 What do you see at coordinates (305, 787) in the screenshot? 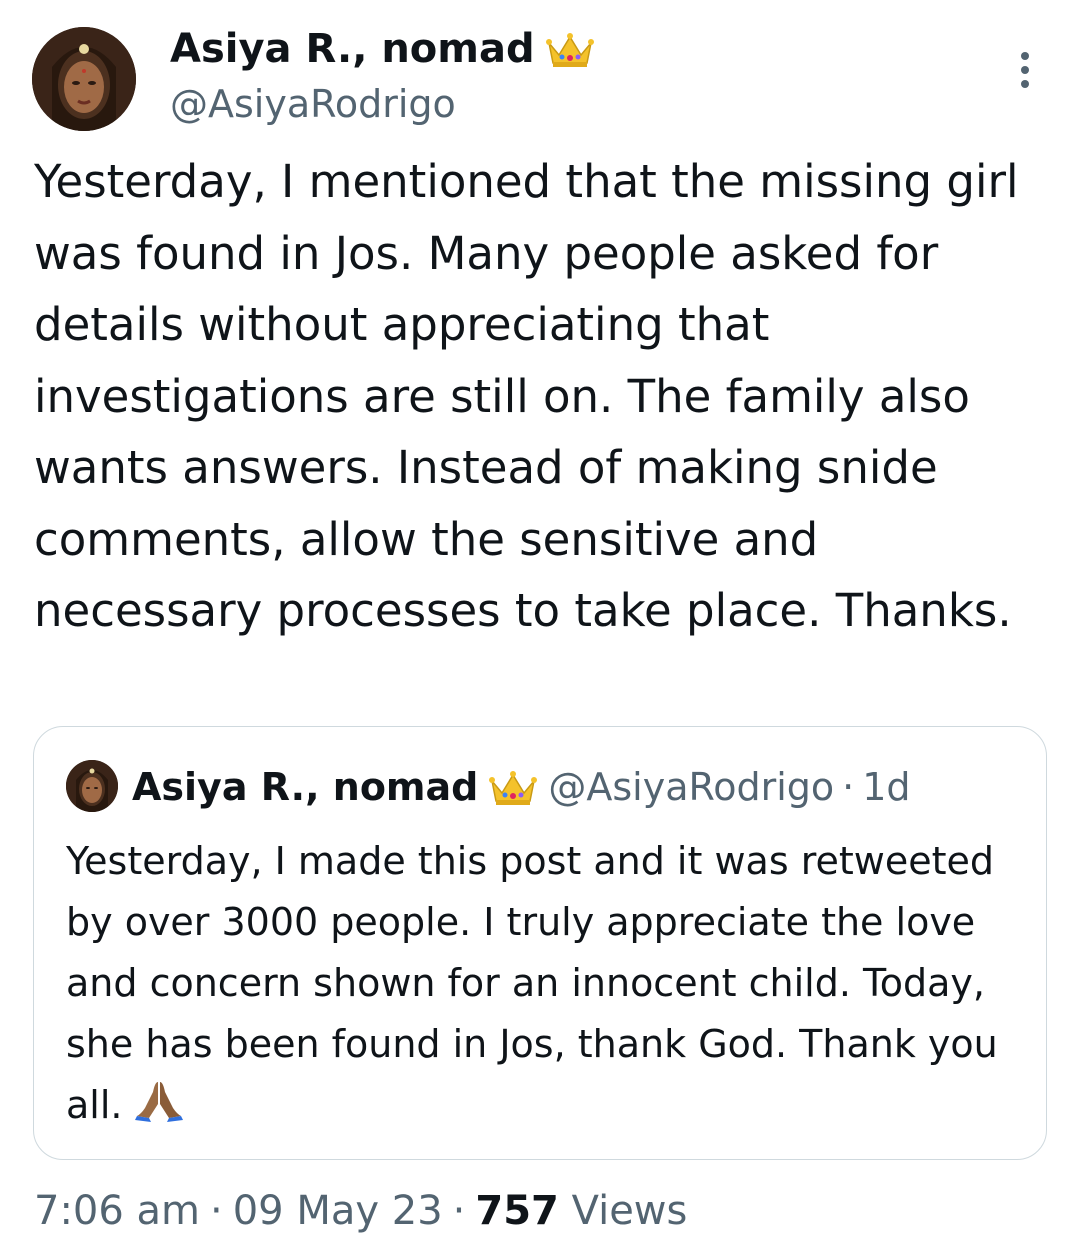
I see `quoted-author-name: Asiya R., nomad` at bounding box center [305, 787].